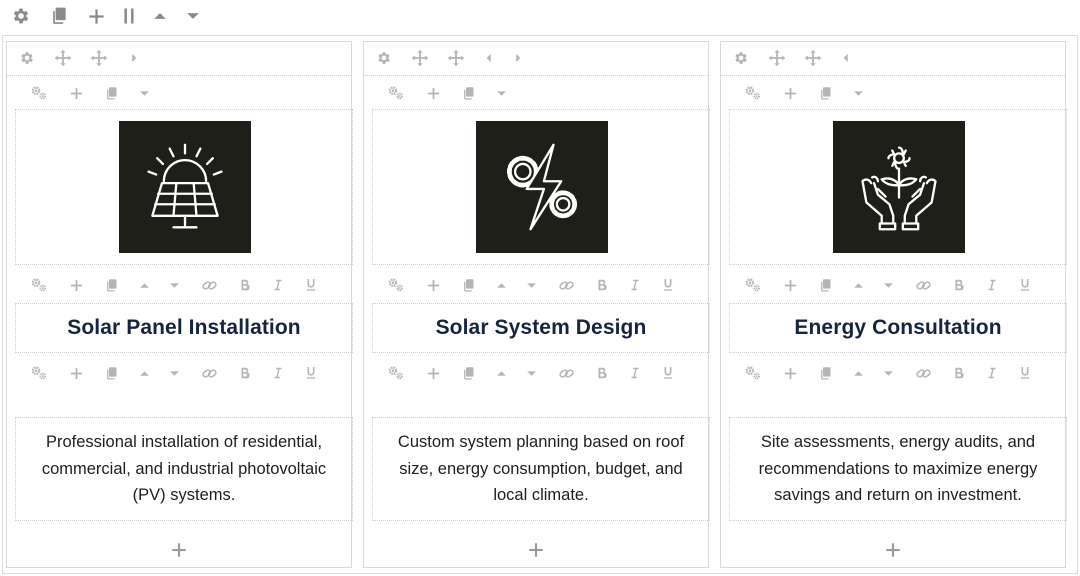 Image resolution: width=1080 pixels, height=576 pixels. What do you see at coordinates (541, 328) in the screenshot?
I see `heading-widget: Solar System Design` at bounding box center [541, 328].